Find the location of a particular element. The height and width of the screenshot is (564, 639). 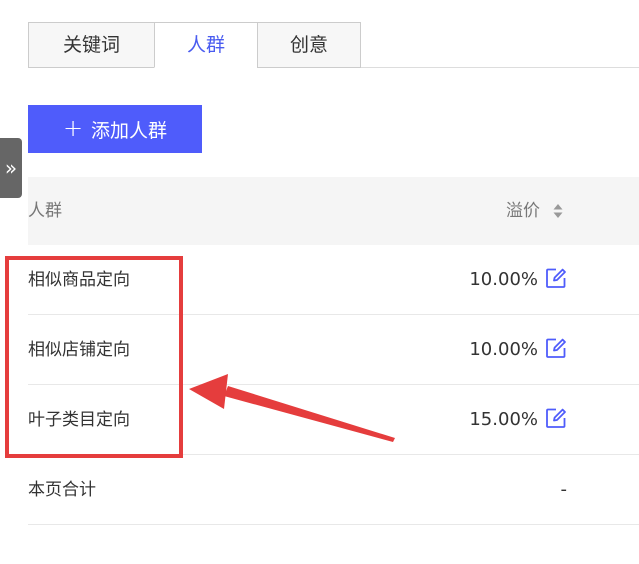

tab-audience: 人群 is located at coordinates (206, 45).